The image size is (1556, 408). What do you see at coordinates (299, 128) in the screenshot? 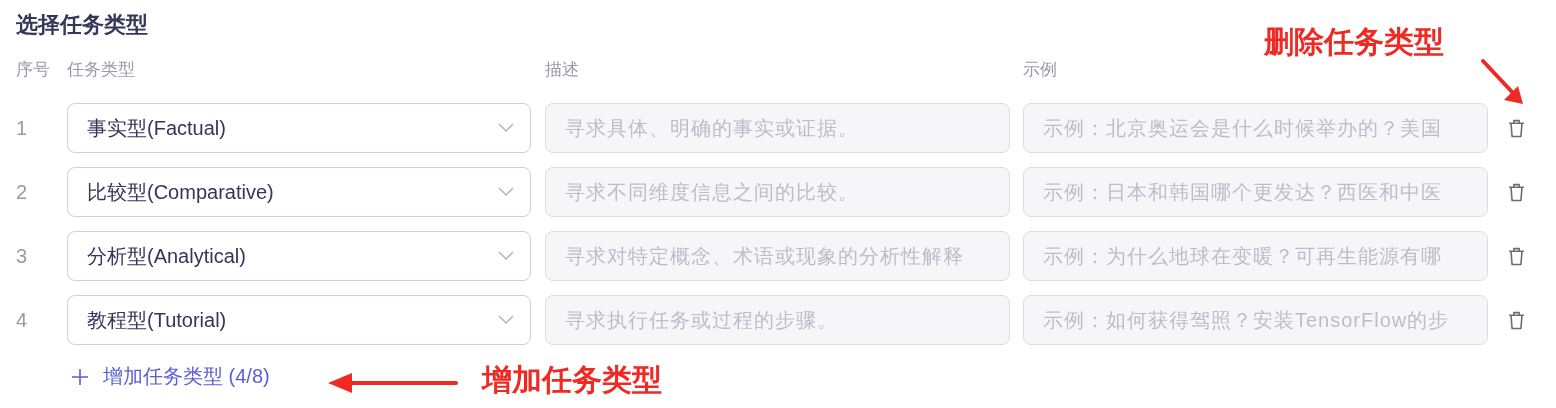
I see `task-type-select: 事实型(Factual)` at bounding box center [299, 128].